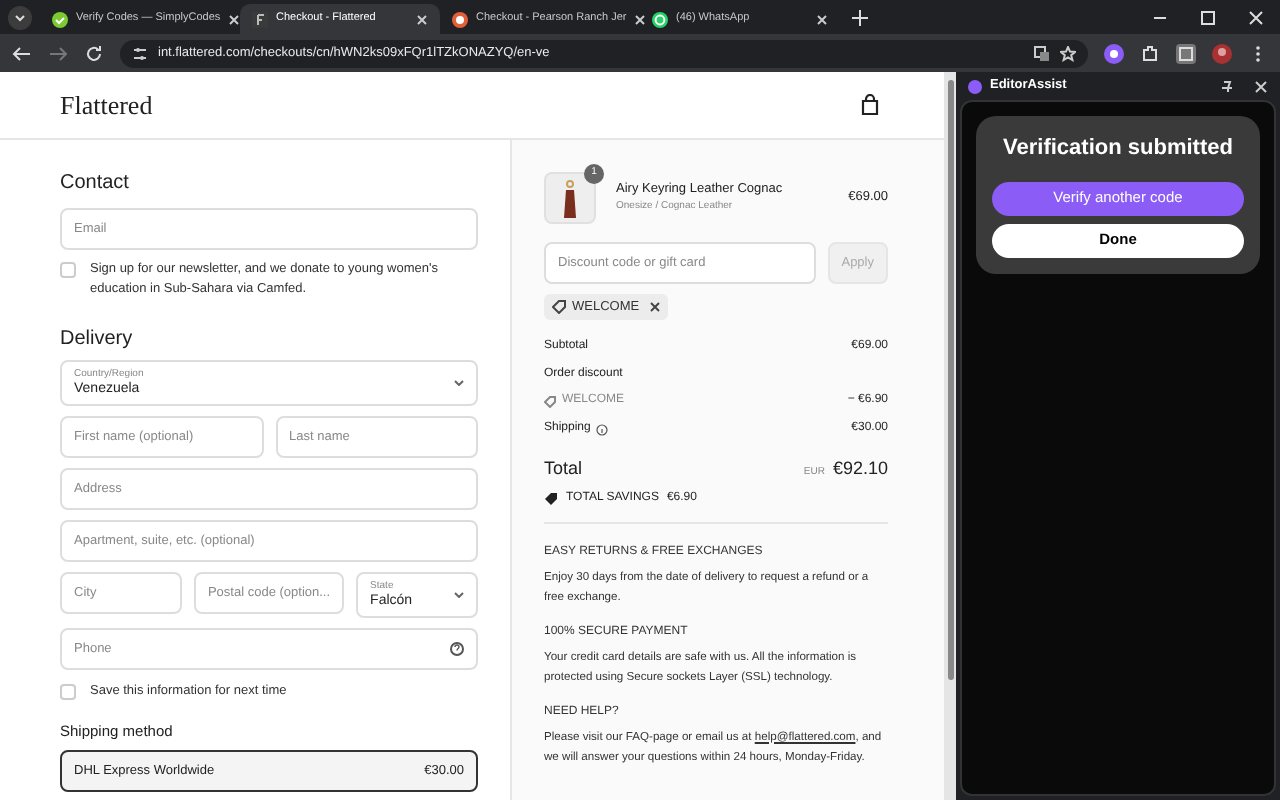 This screenshot has height=800, width=1280. Describe the element at coordinates (58, 53) in the screenshot. I see `forward-icon` at that location.